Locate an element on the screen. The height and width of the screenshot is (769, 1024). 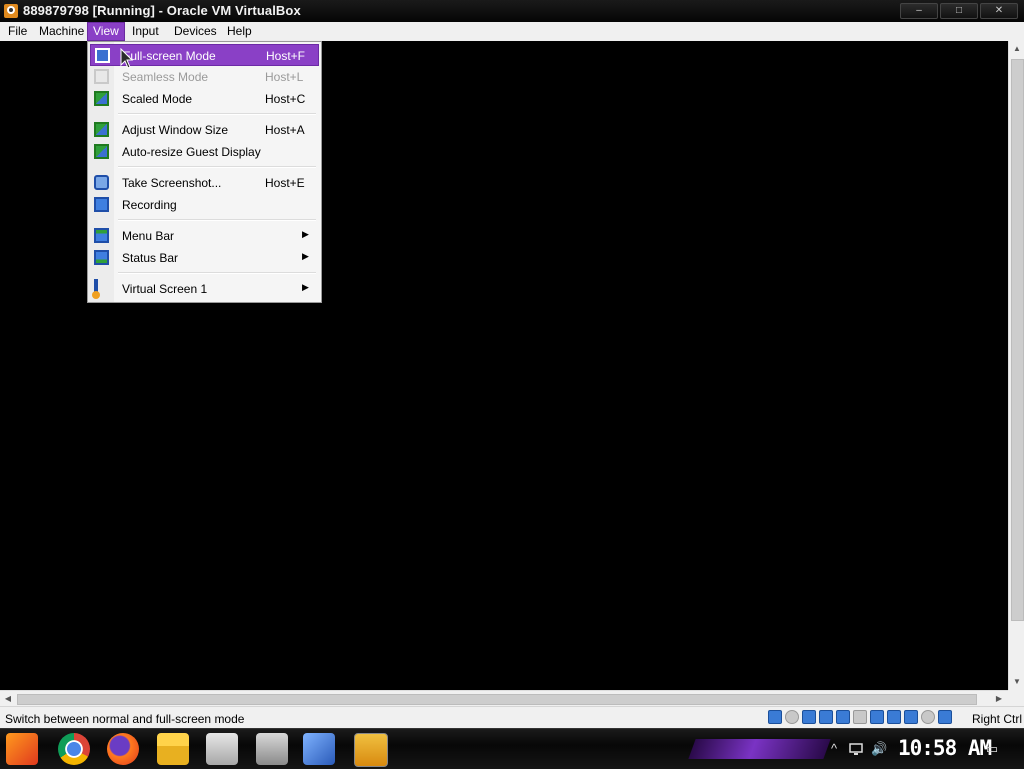
penguin-app-icon is located at coordinates (371, 750).